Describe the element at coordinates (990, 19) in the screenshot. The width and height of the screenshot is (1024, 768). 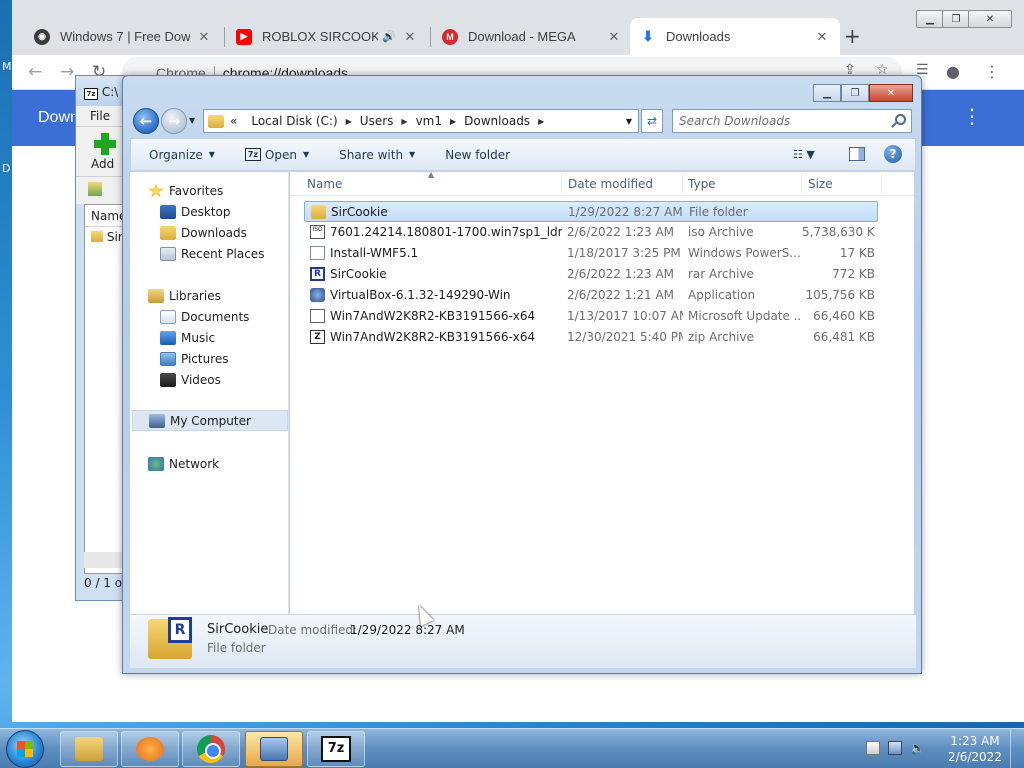
I see `chrome-close-button: ✕` at that location.